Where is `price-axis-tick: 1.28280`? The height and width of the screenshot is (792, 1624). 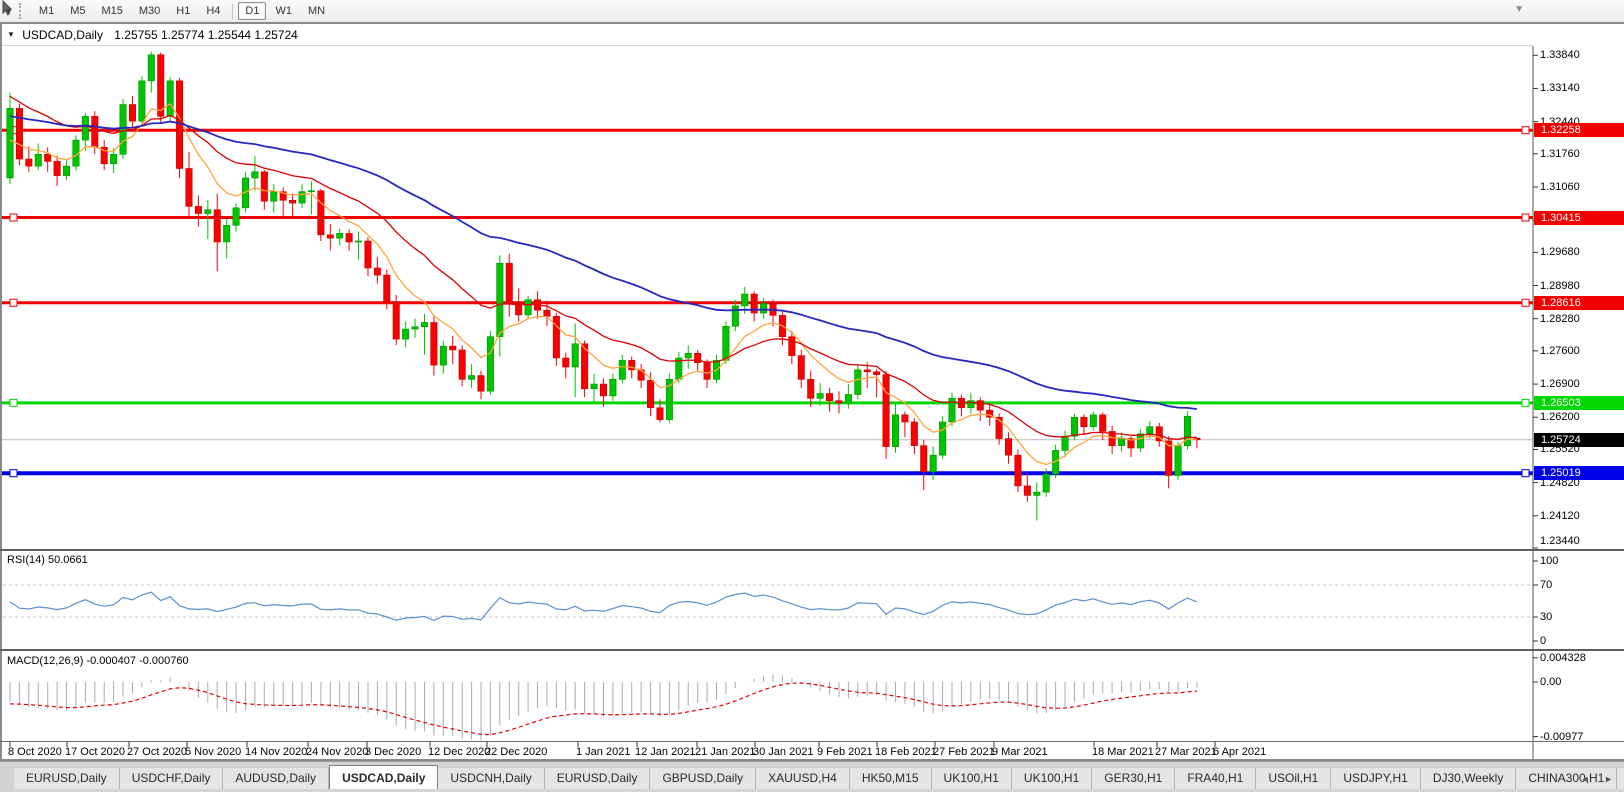 price-axis-tick: 1.28280 is located at coordinates (1560, 318).